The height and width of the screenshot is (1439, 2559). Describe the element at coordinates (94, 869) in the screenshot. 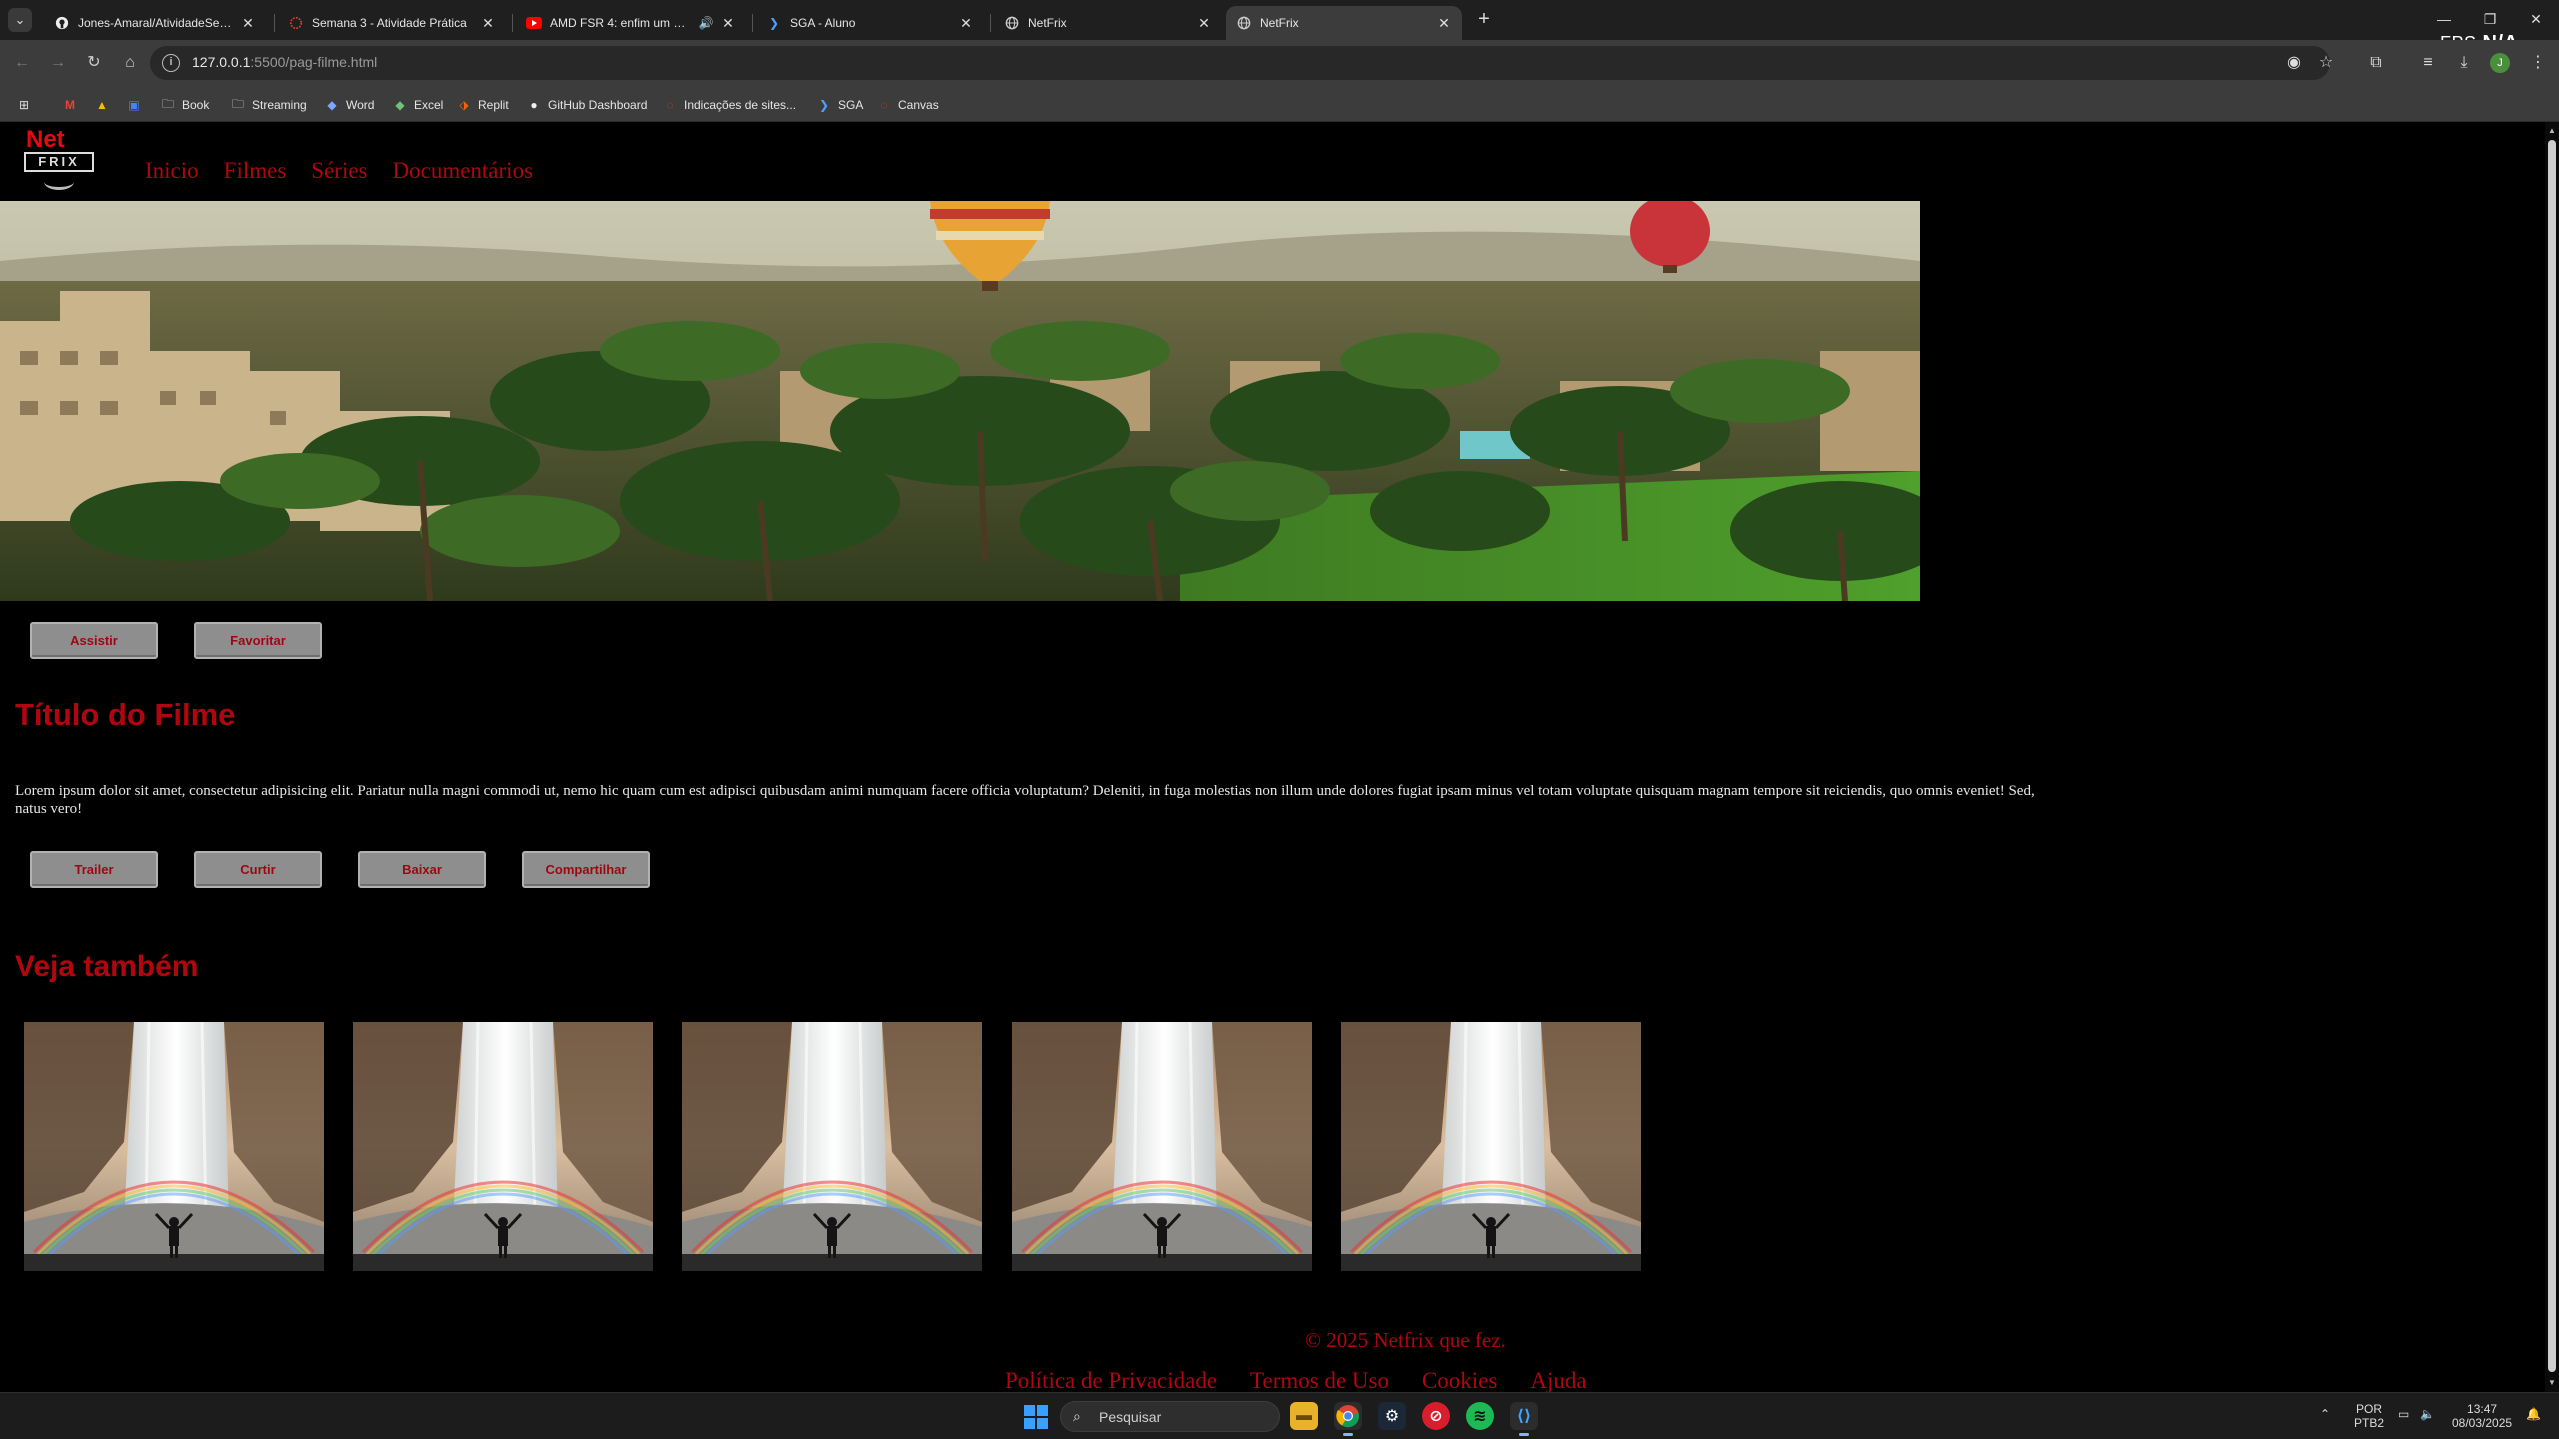

I see `trailer-button: Trailer` at that location.